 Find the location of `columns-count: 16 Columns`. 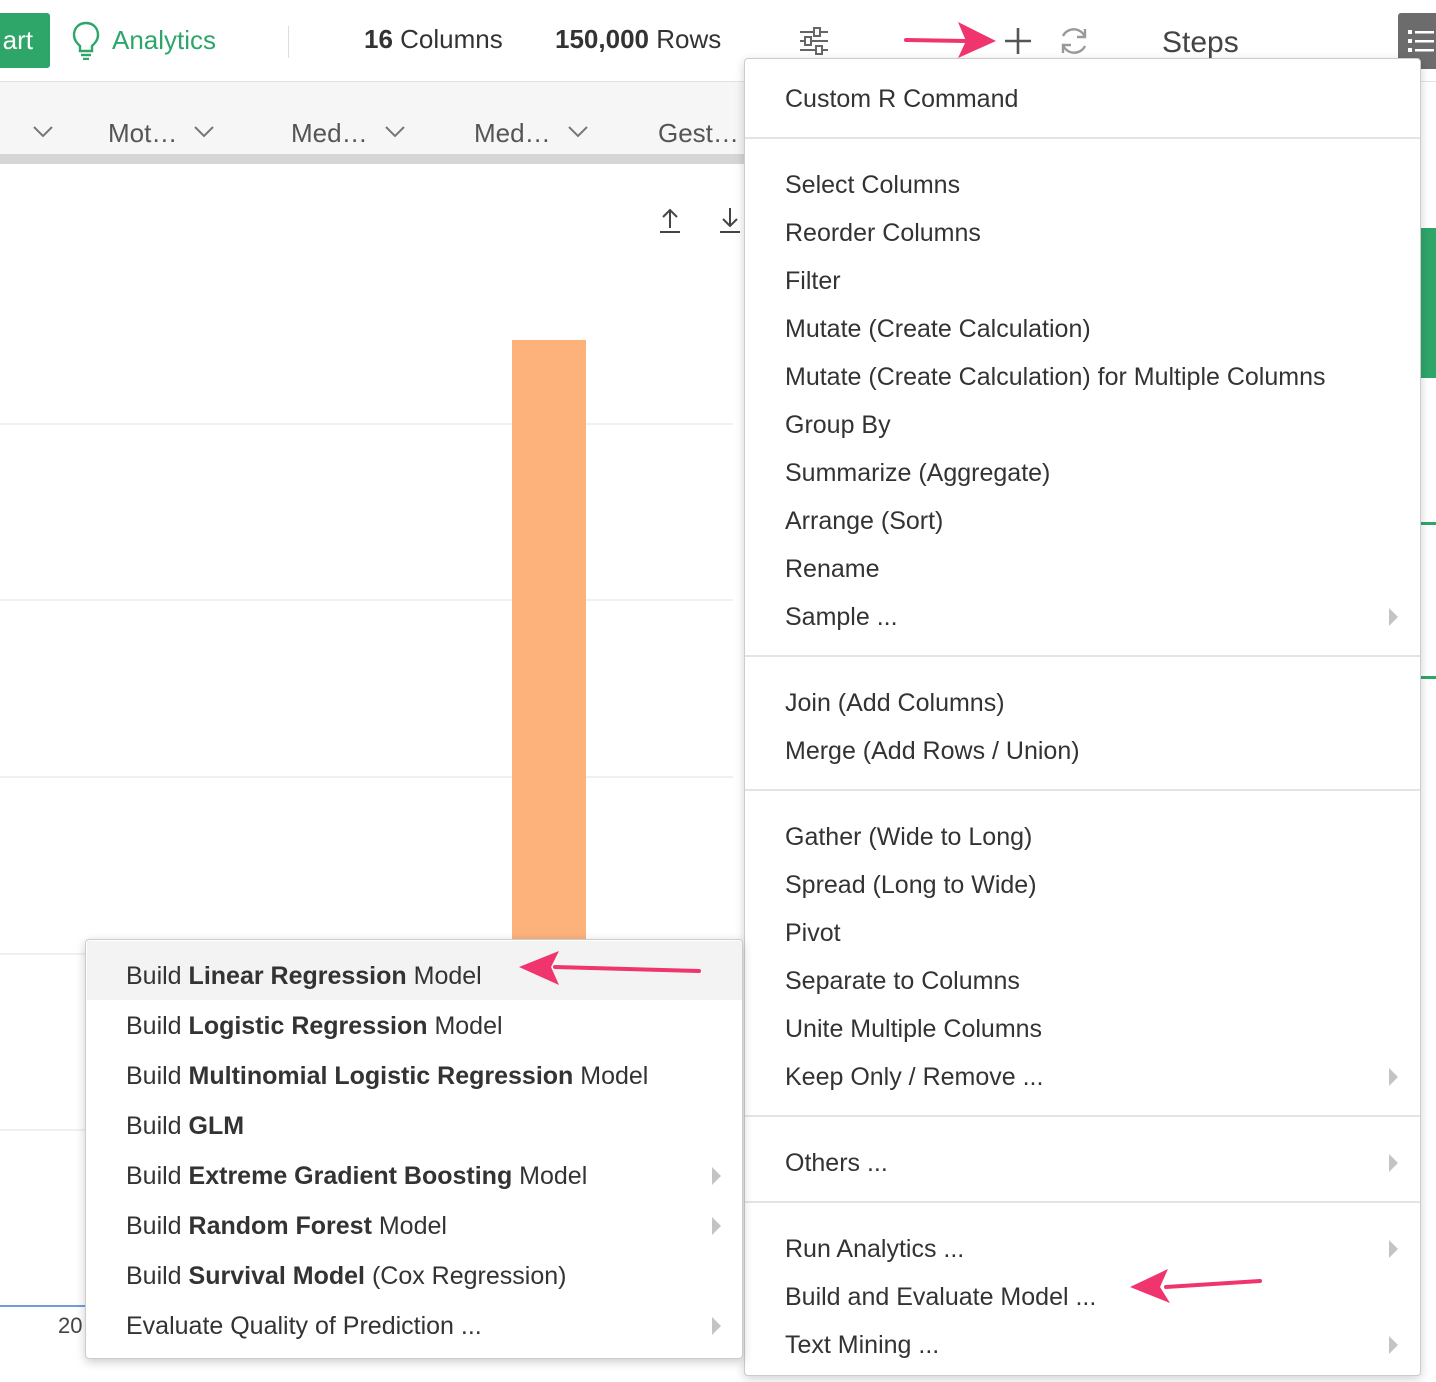

columns-count: 16 Columns is located at coordinates (433, 39).